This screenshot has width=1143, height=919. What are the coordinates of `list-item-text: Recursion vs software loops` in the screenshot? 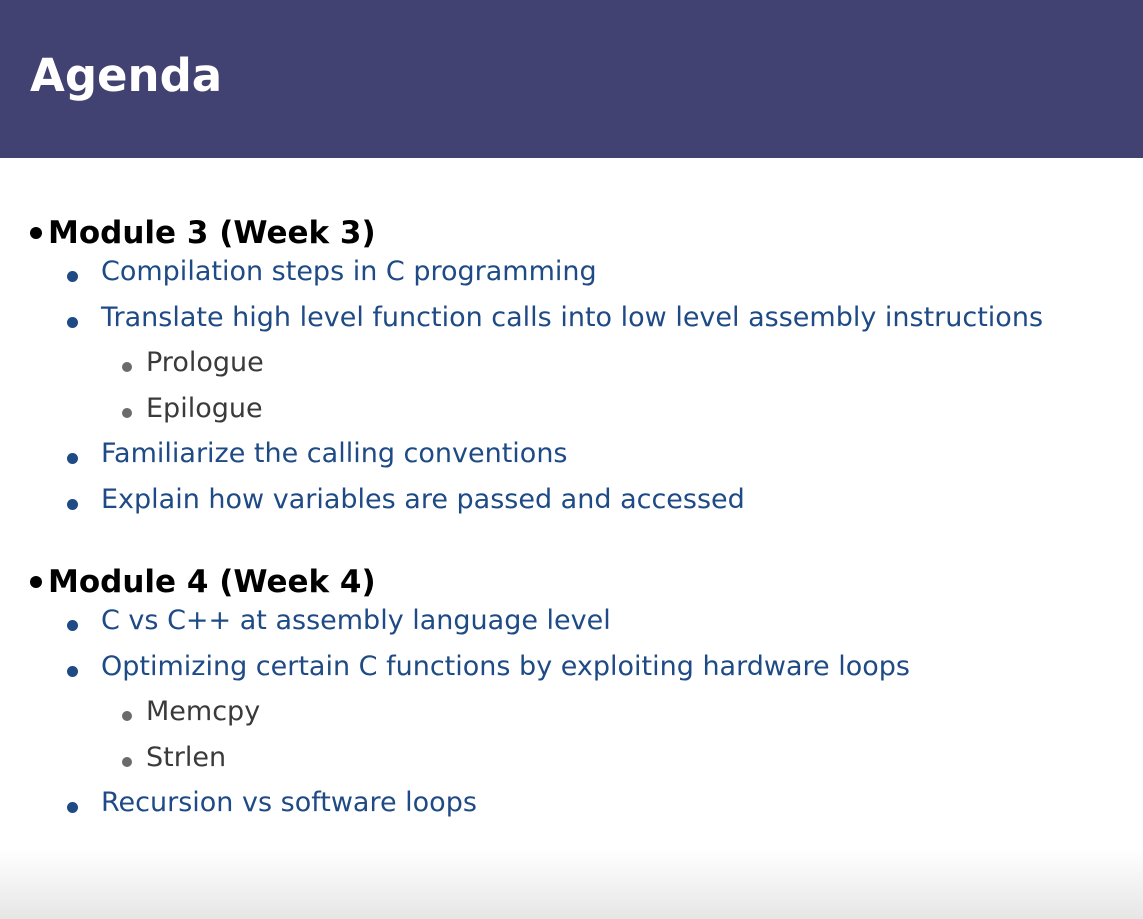 It's located at (289, 802).